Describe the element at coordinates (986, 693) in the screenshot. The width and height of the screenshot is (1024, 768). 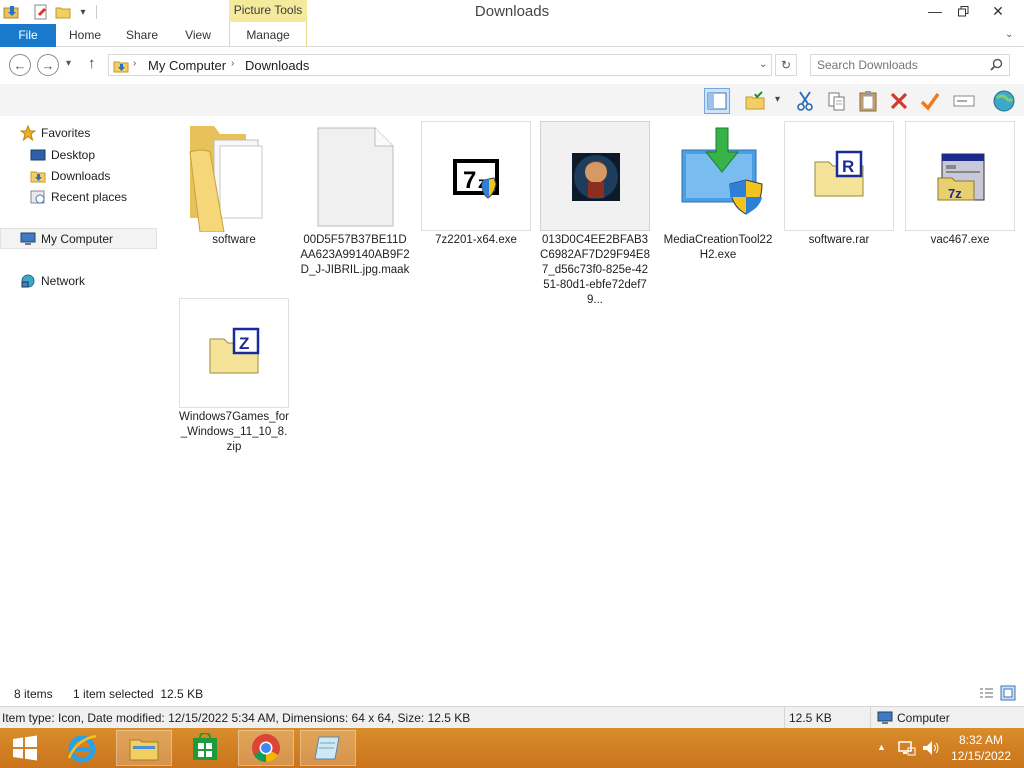
I see `details-view-icon` at that location.